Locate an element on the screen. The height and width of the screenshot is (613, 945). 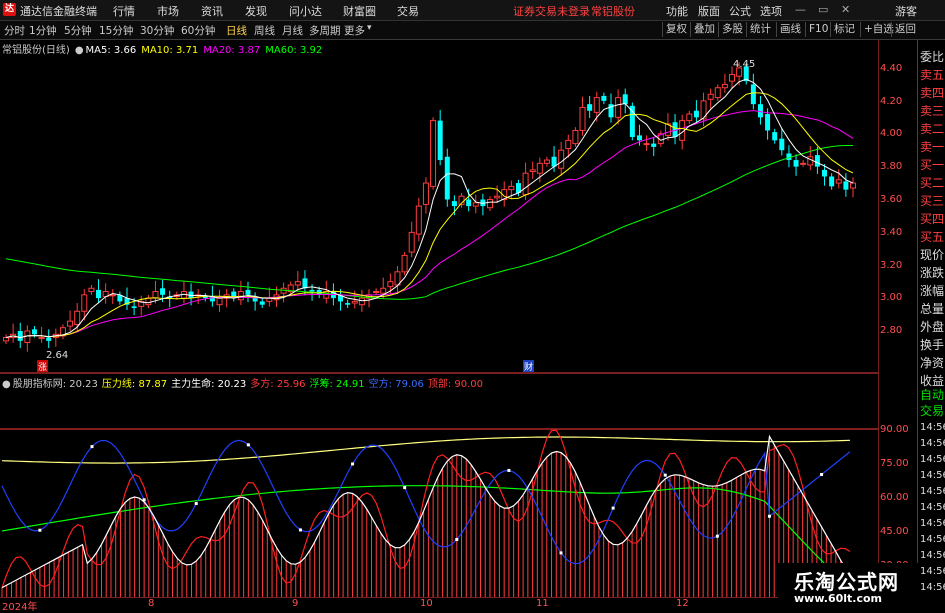
side-outer: 外盘 is located at coordinates (932, 327).